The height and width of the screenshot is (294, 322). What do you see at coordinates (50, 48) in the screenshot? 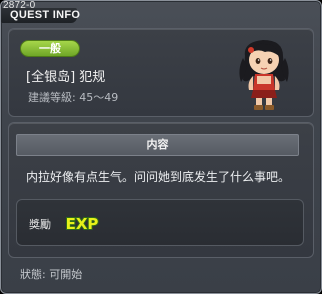
I see `category-badge: 一般` at bounding box center [50, 48].